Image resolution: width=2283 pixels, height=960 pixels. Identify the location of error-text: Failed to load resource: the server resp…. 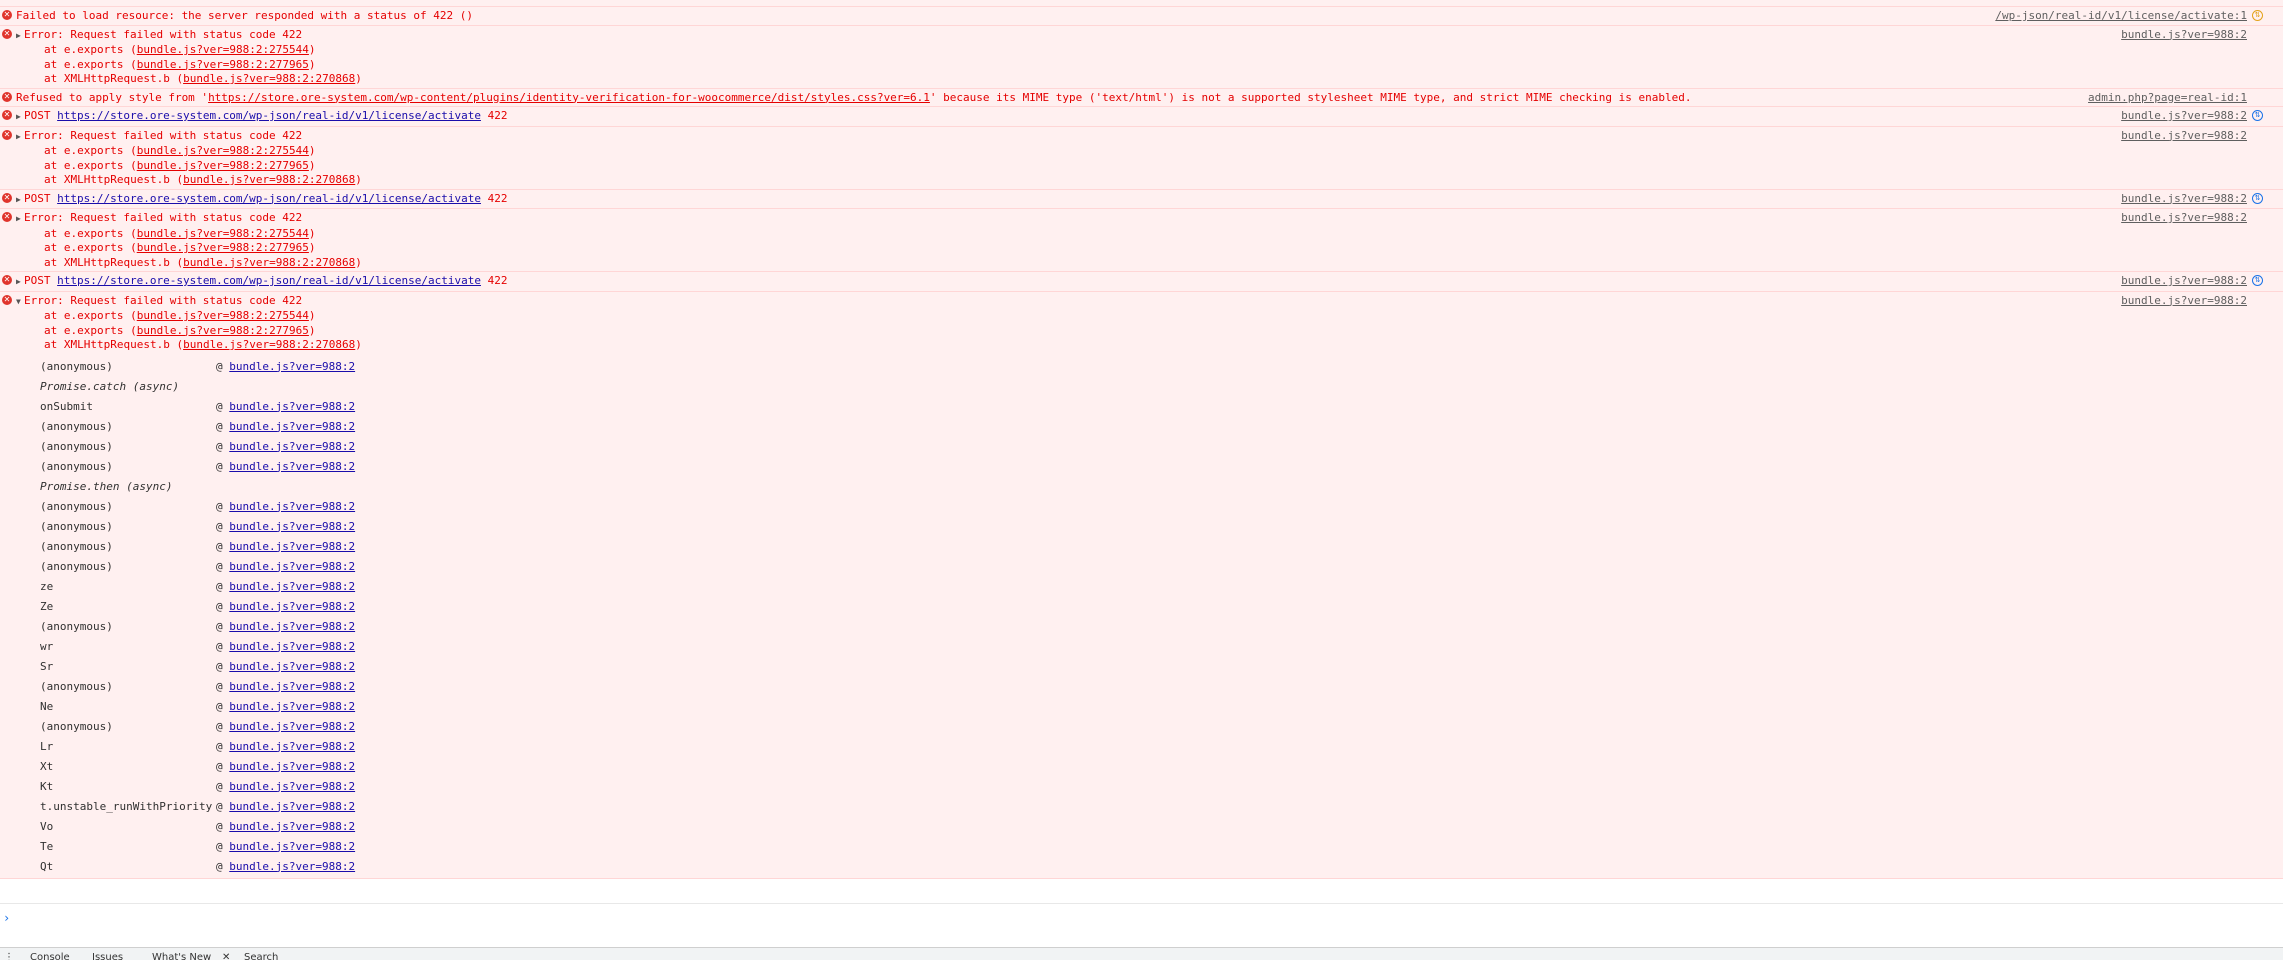
(244, 15).